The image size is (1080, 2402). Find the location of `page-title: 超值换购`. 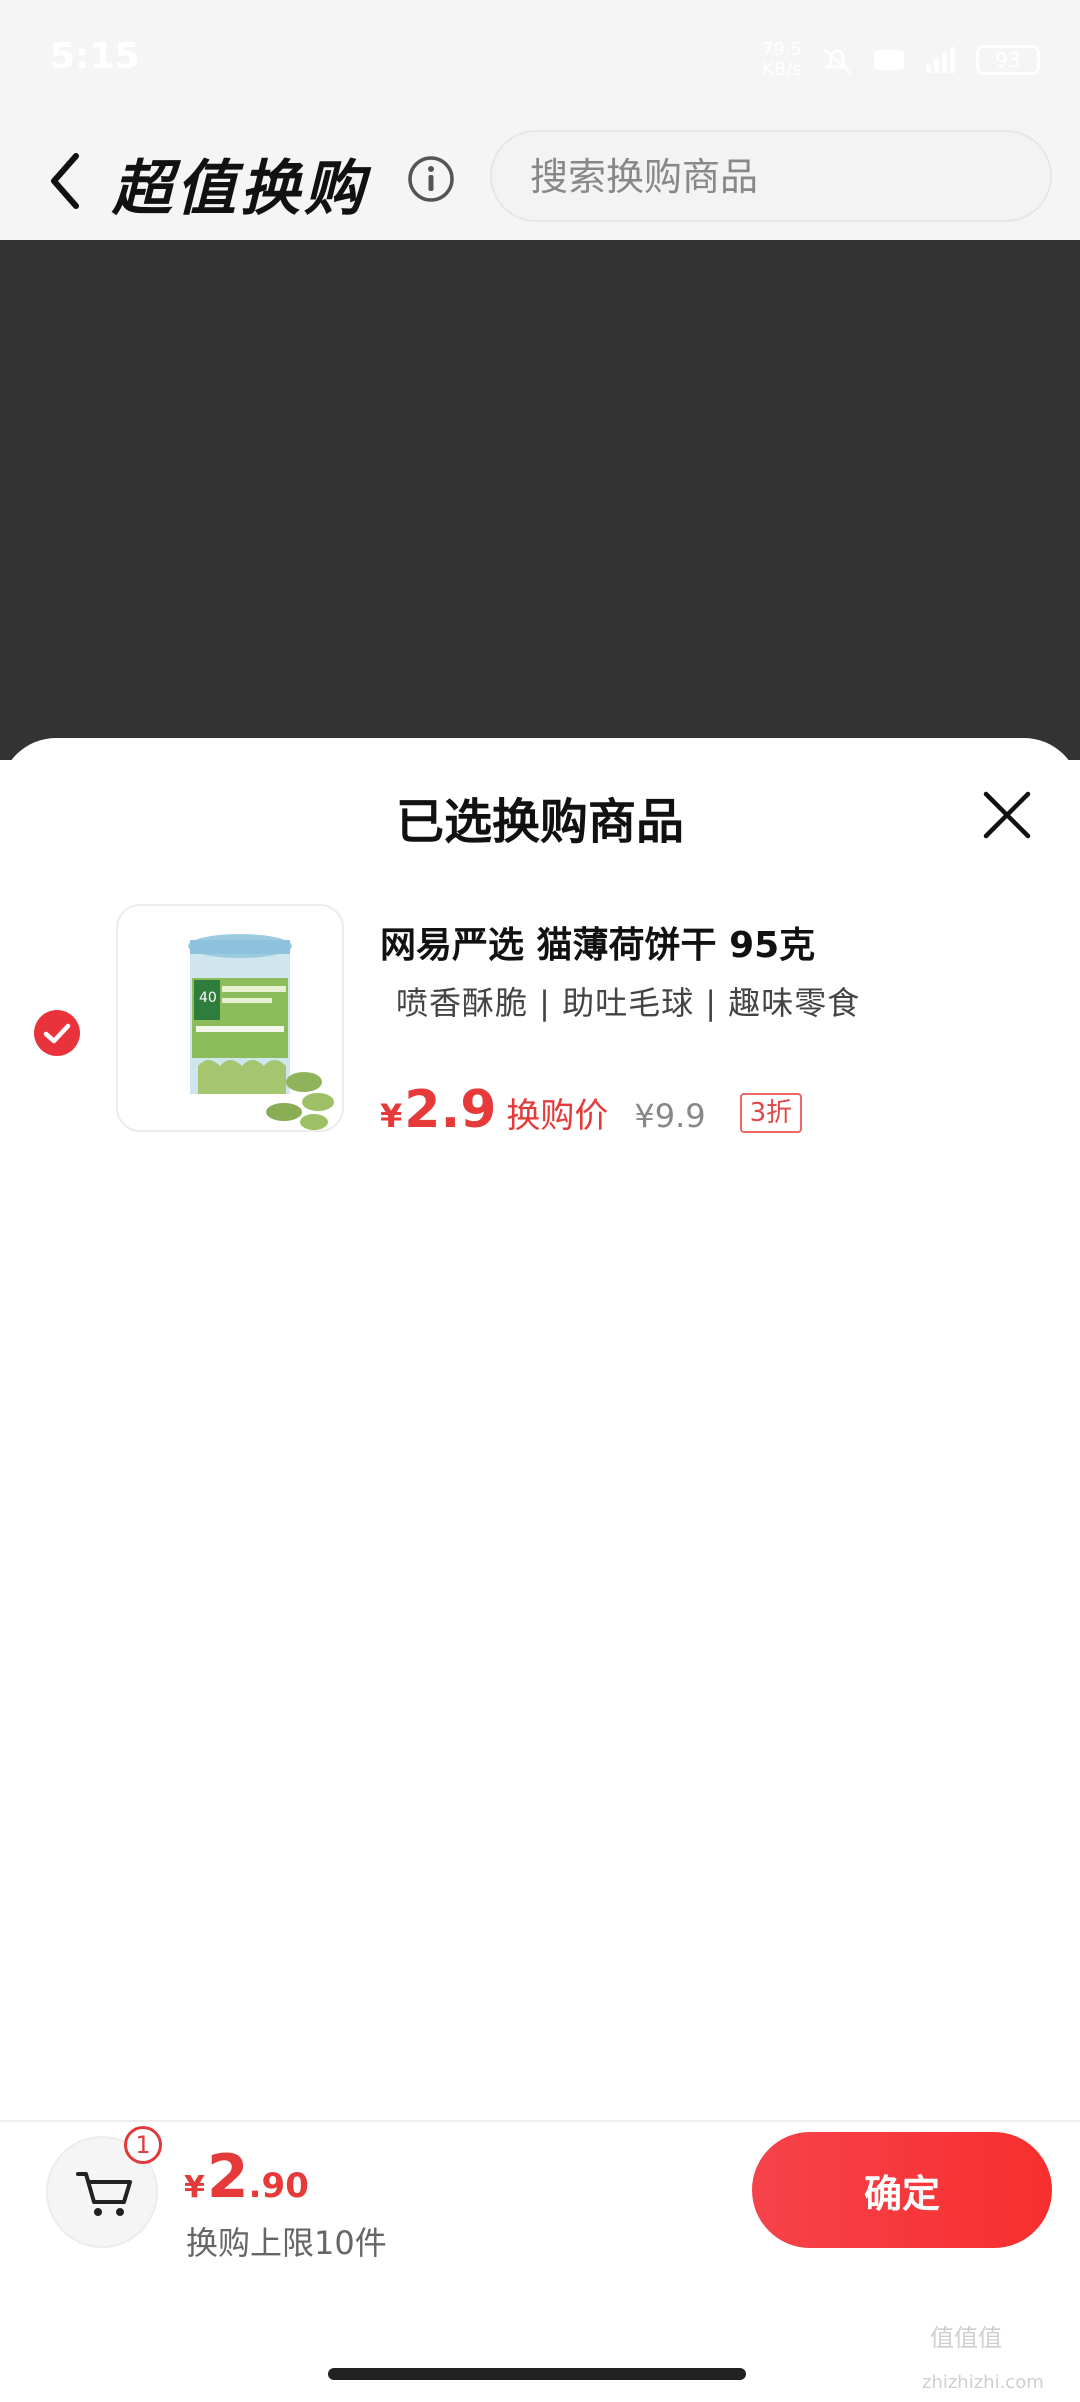

page-title: 超值换购 is located at coordinates (240, 189).